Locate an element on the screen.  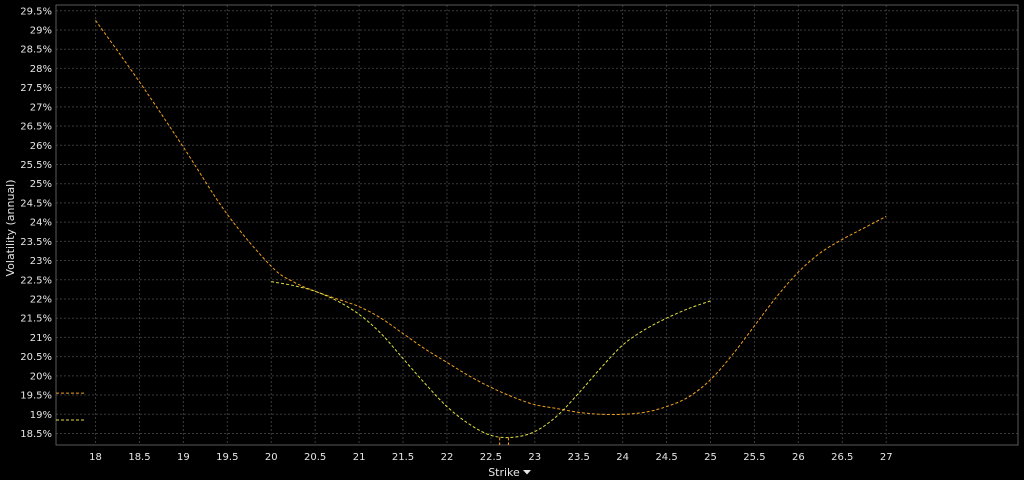
y-tick-label: 27.5% is located at coordinates (36, 88).